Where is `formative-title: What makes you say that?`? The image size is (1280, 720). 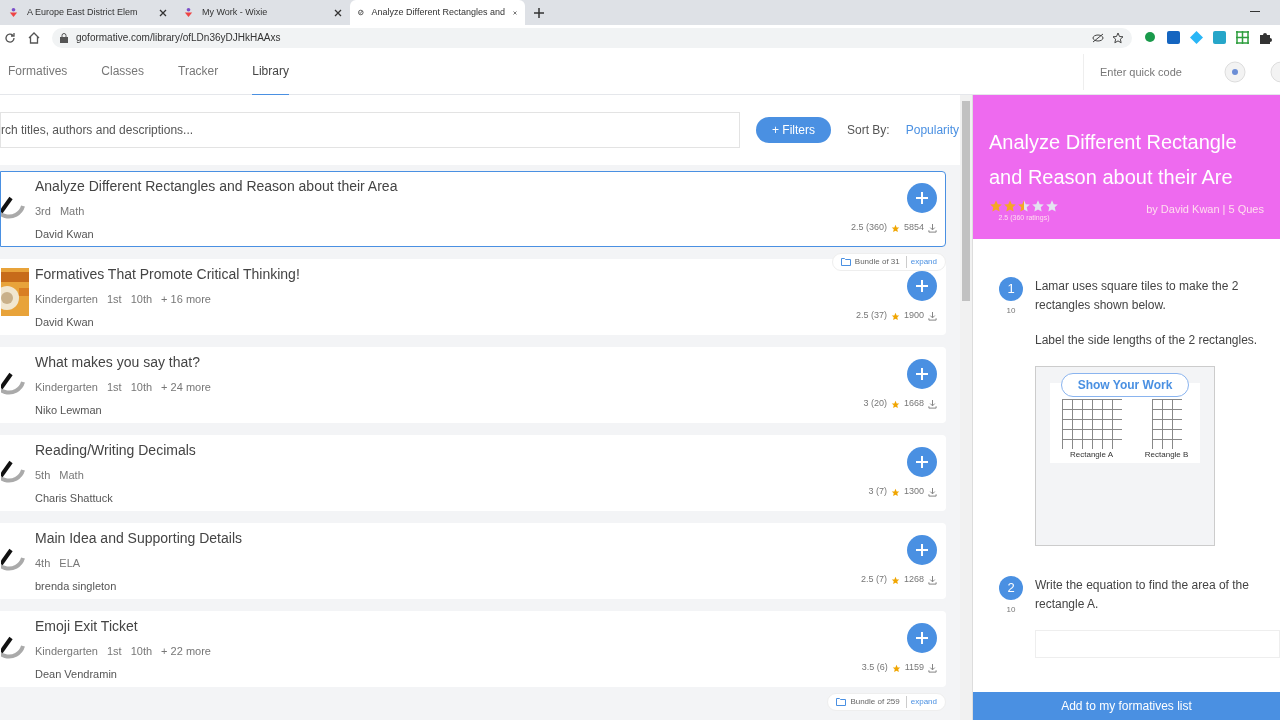
formative-title: What makes you say that? is located at coordinates (449, 362).